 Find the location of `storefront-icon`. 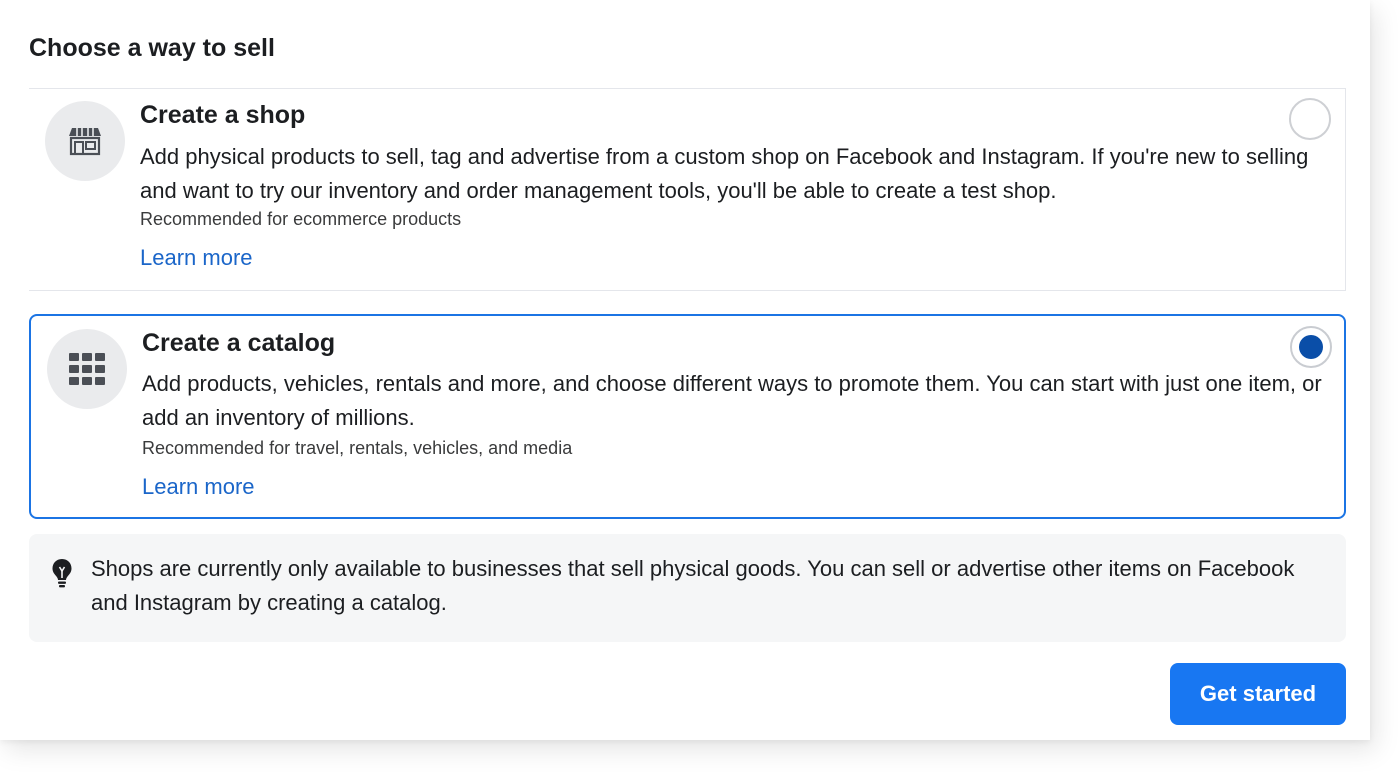

storefront-icon is located at coordinates (85, 141).